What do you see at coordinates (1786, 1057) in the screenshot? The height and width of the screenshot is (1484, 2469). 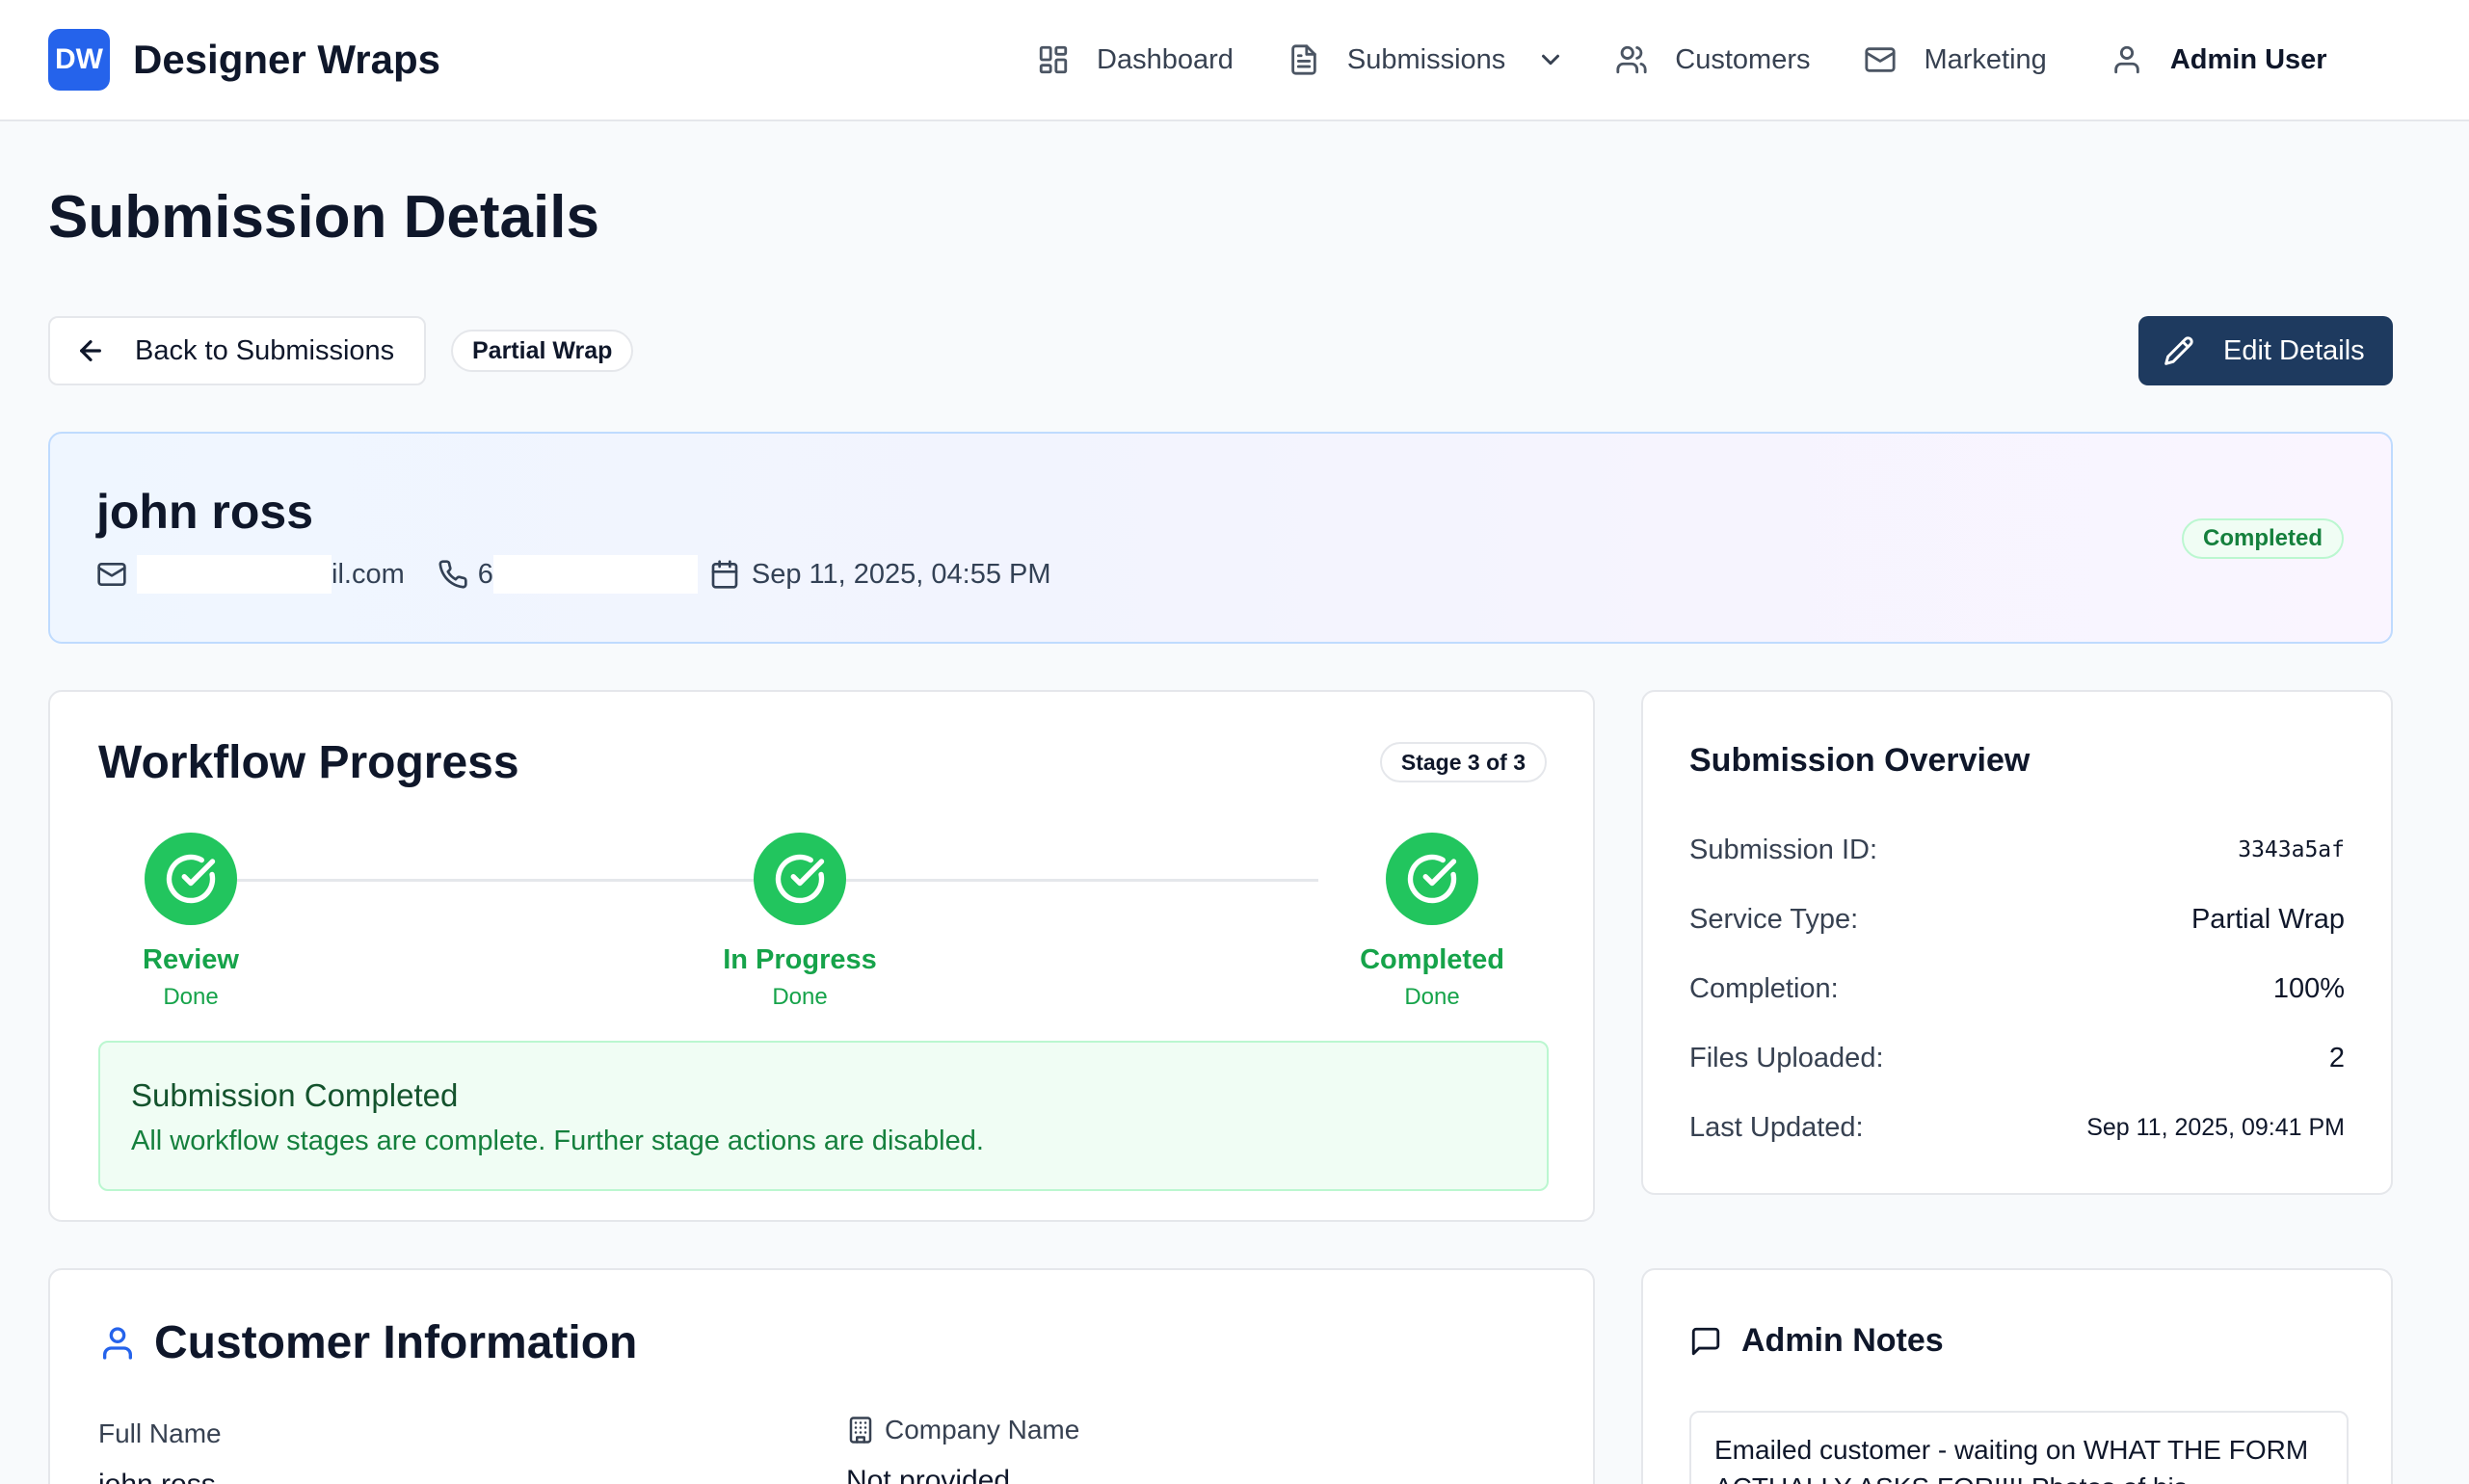 I see `overview-label: Files Uploaded:` at bounding box center [1786, 1057].